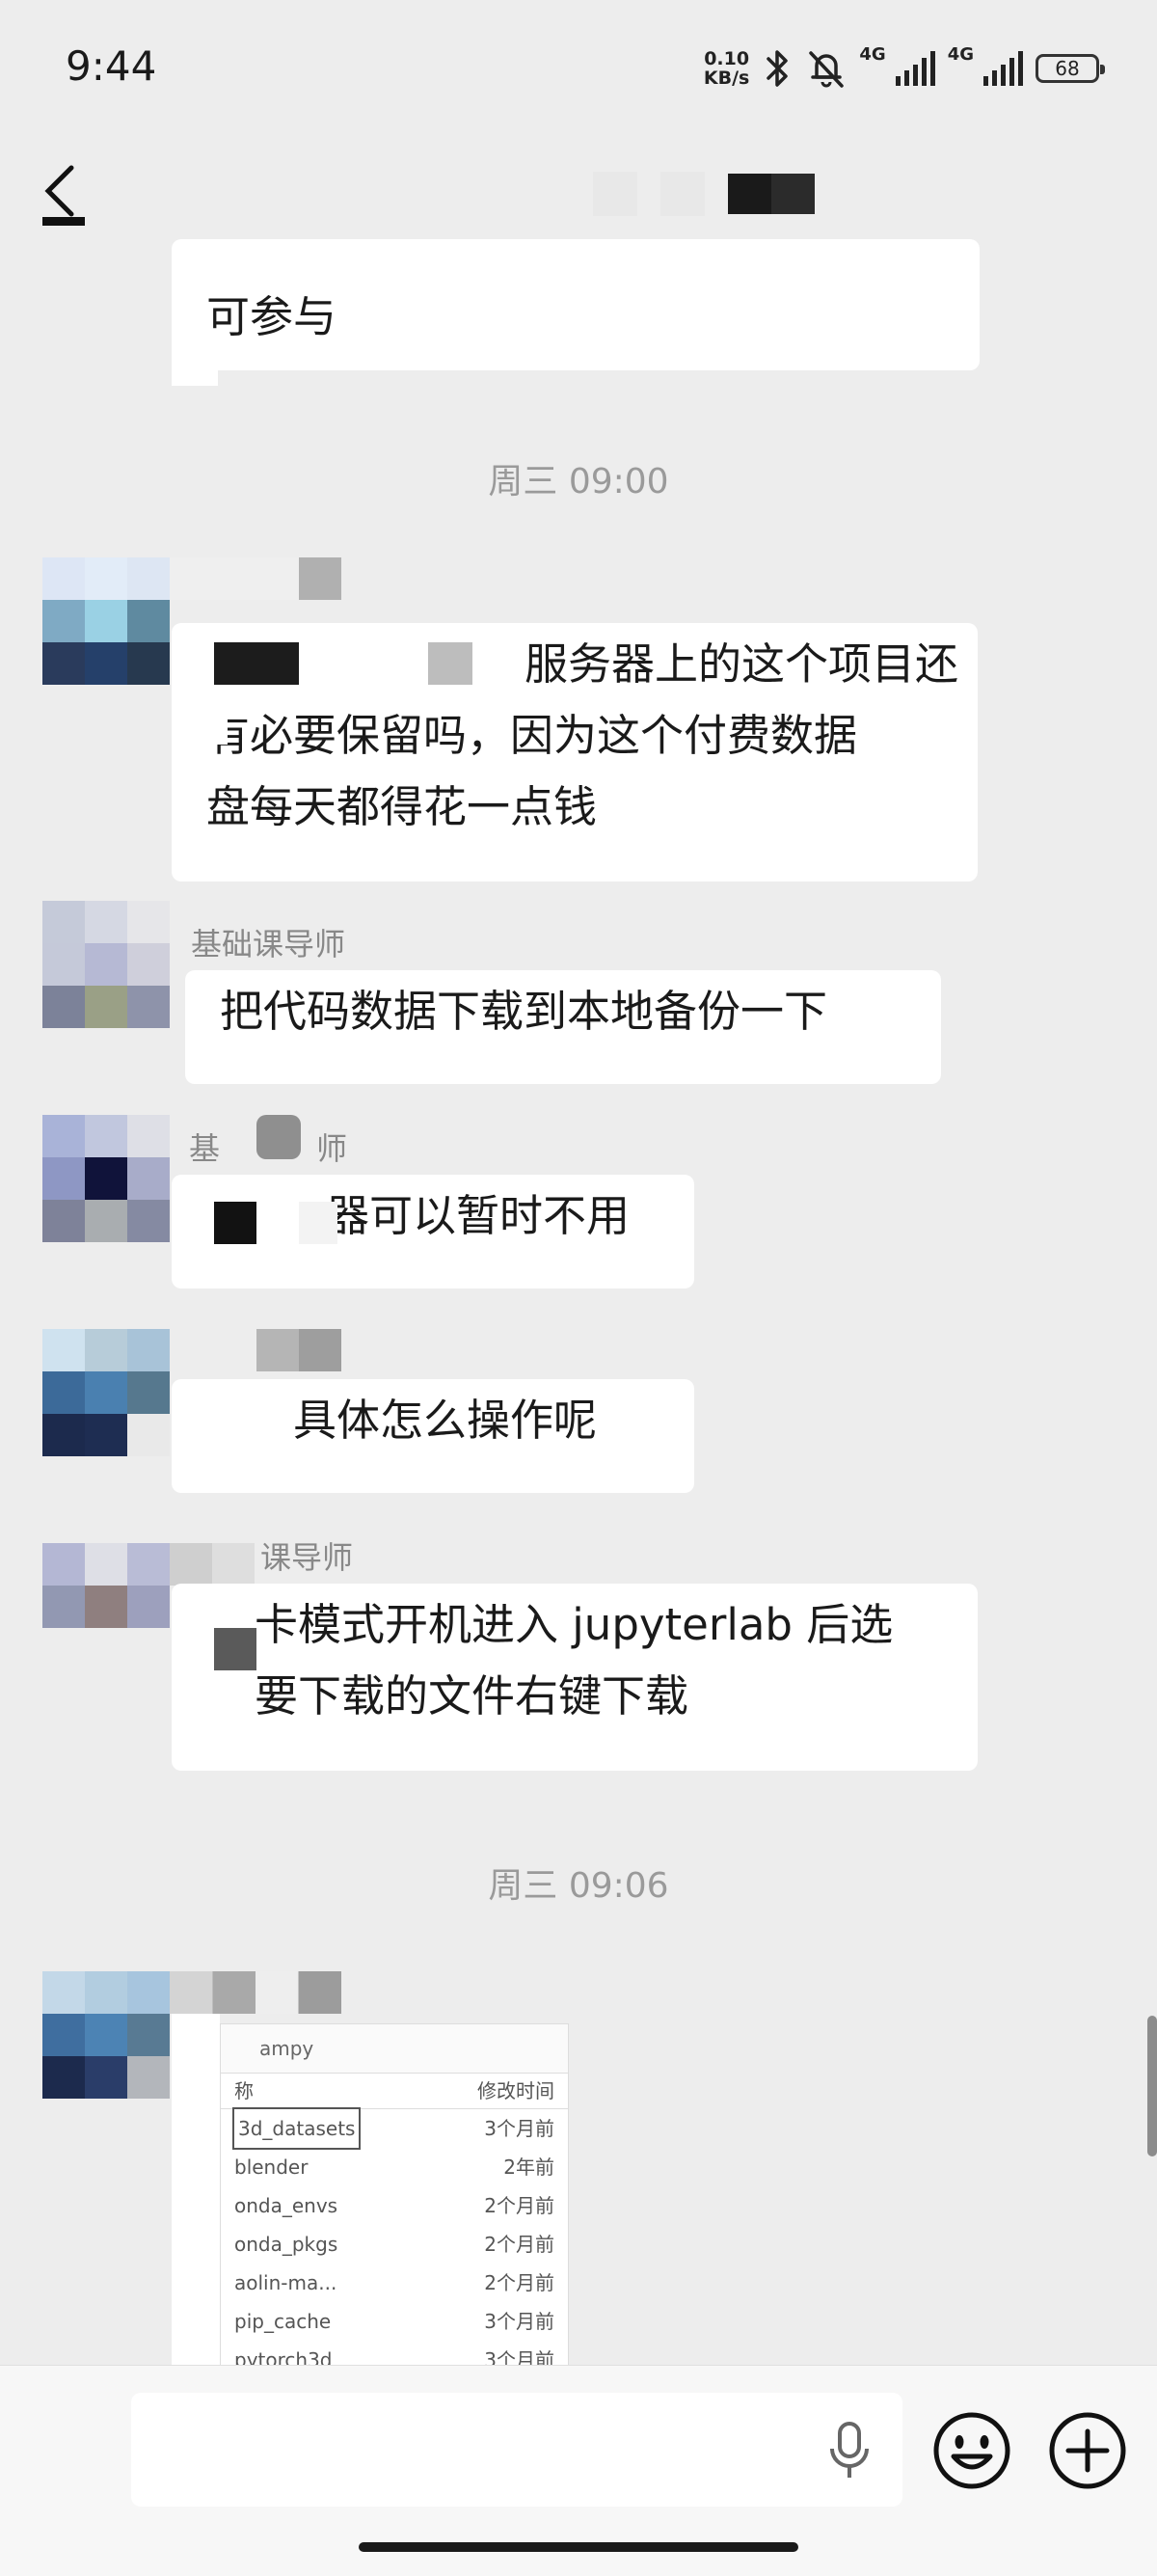 Image resolution: width=1157 pixels, height=2576 pixels. I want to click on network-speed-value: 0.10, so click(727, 58).